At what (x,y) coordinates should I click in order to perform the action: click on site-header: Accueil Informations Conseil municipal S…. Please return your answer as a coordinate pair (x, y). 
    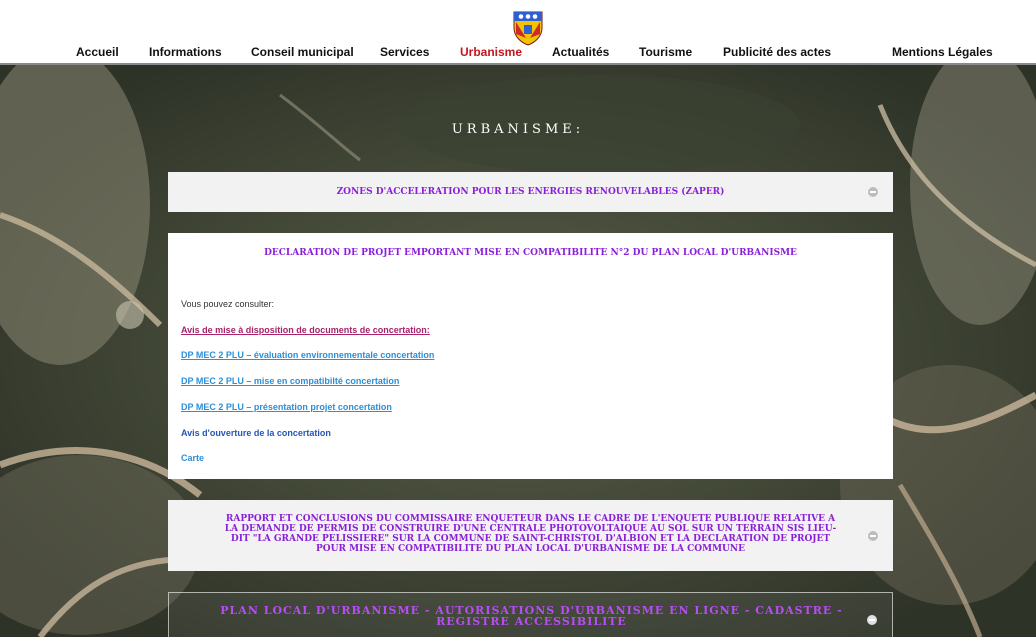
    Looking at the image, I should click on (518, 32).